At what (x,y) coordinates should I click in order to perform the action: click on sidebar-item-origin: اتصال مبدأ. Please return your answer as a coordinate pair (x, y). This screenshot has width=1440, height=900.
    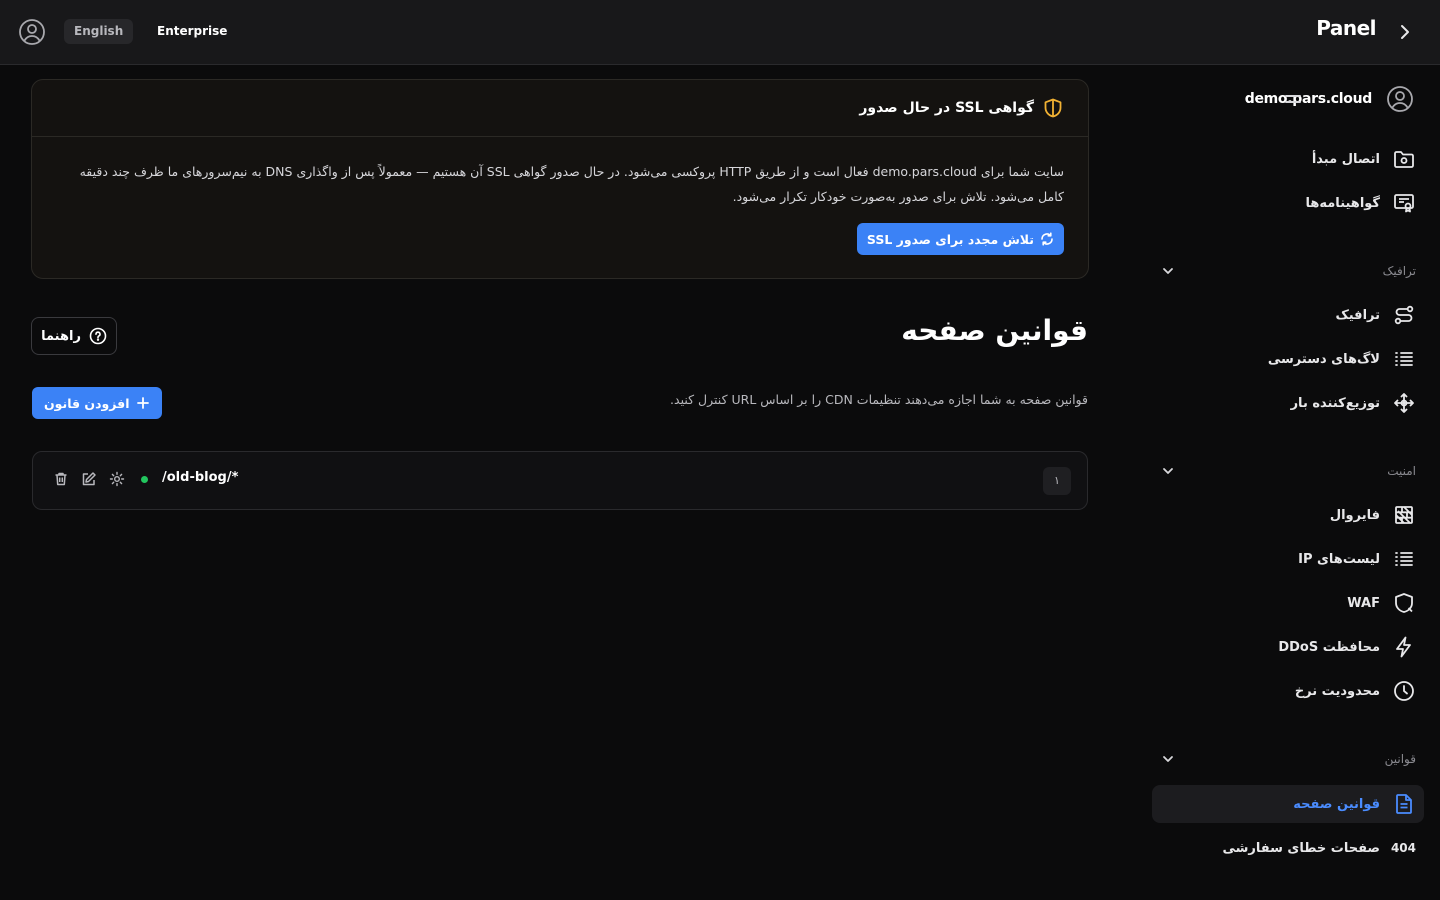
    Looking at the image, I should click on (1288, 159).